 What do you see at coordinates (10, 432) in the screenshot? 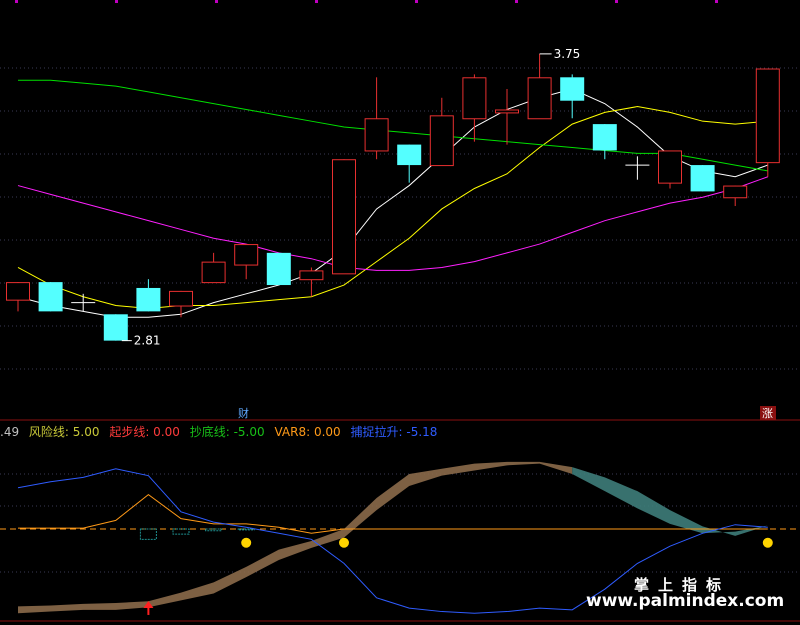
I see `legend-partial: .49` at bounding box center [10, 432].